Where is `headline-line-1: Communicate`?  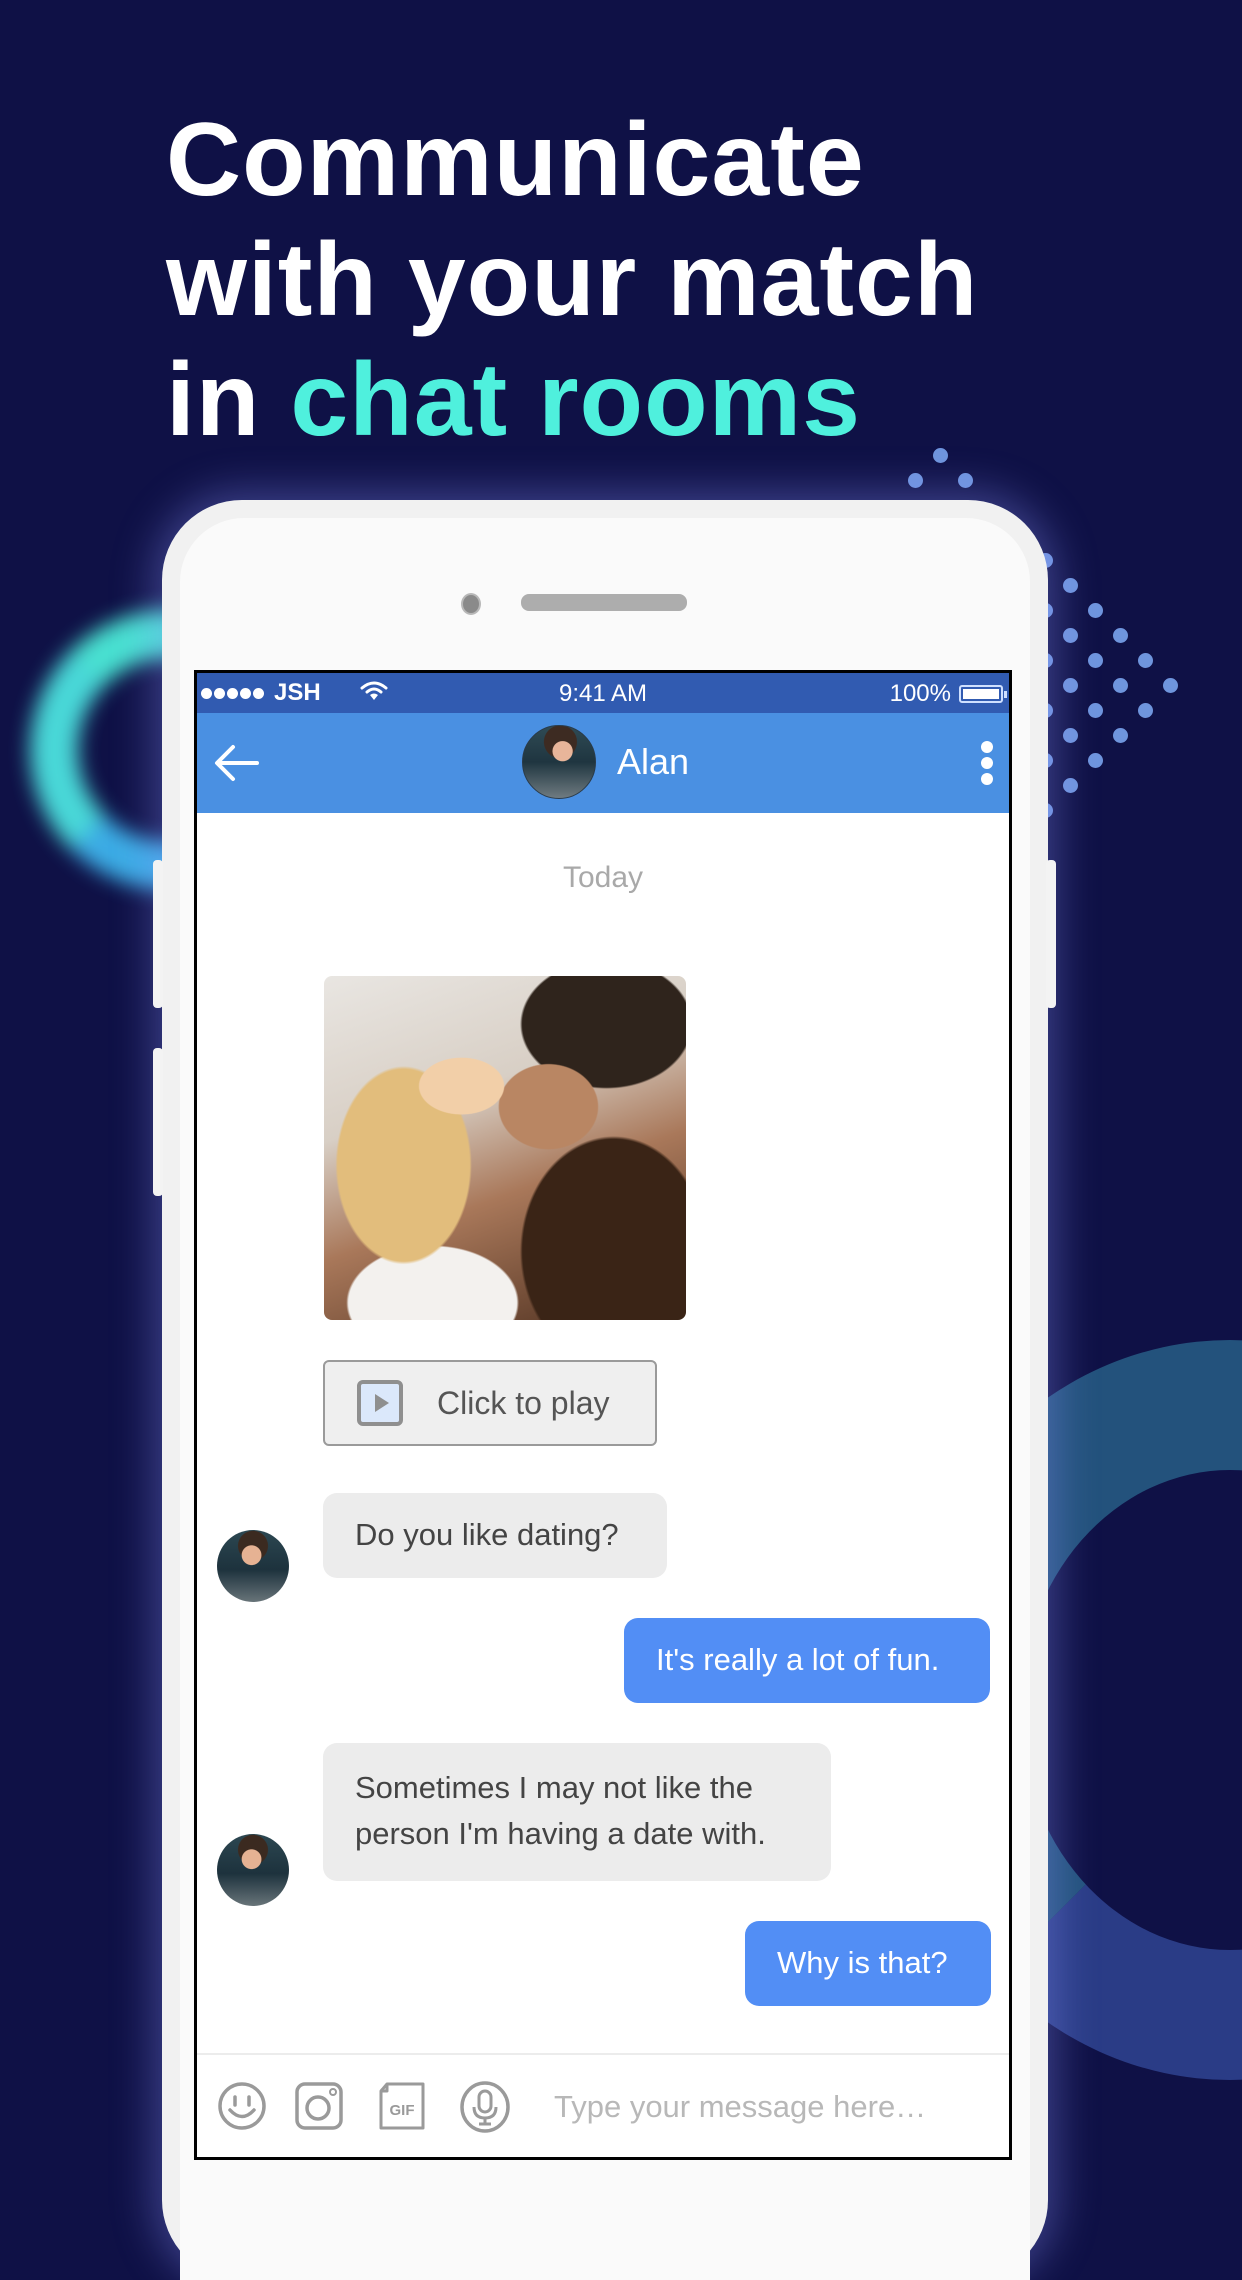 headline-line-1: Communicate is located at coordinates (515, 160).